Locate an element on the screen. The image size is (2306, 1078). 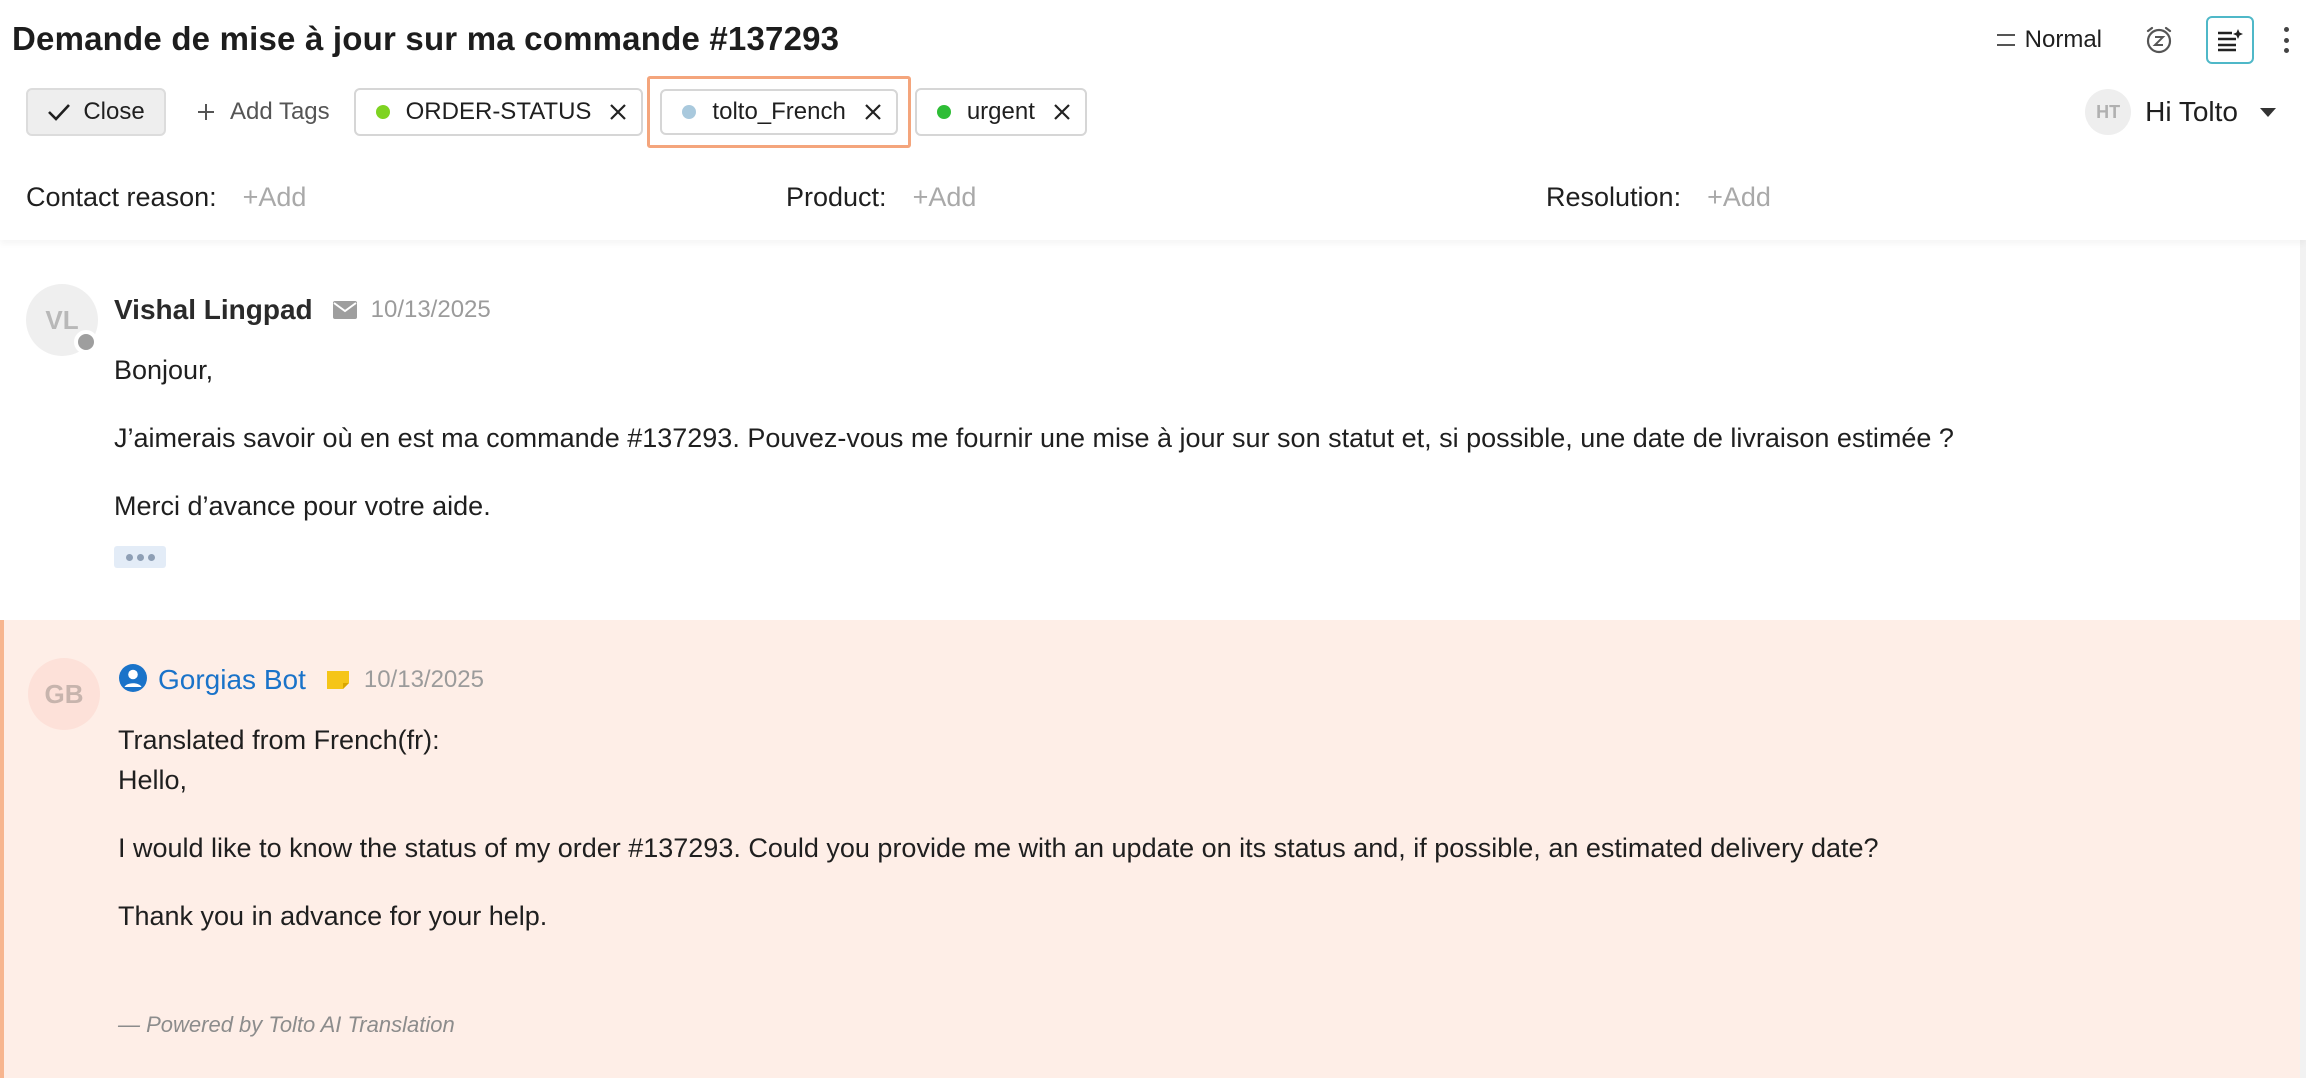
add-tags-button: Add Tags is located at coordinates (263, 112).